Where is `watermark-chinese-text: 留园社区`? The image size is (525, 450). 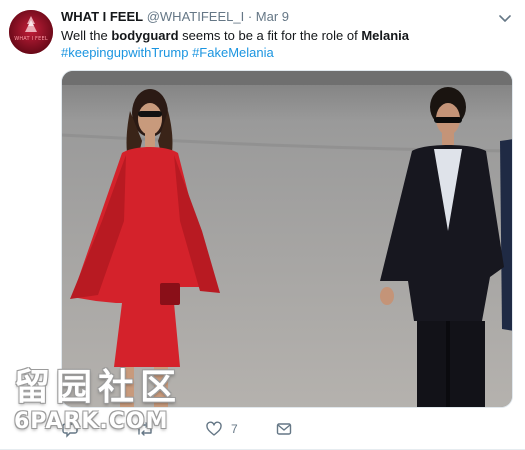
watermark-chinese-text: 留园社区 is located at coordinates (98, 387).